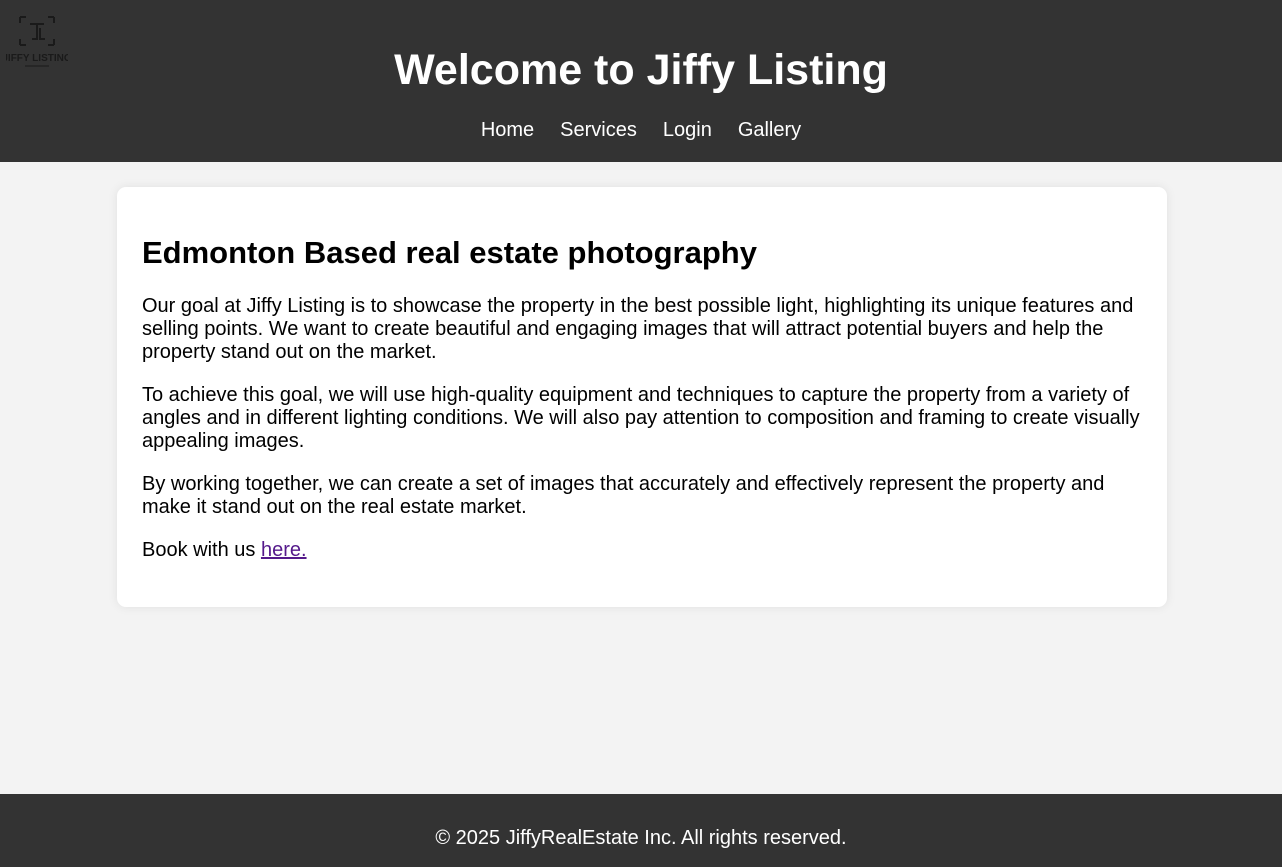 The width and height of the screenshot is (1282, 867). I want to click on page-title: Welcome to Jiffy Listing, so click(641, 70).